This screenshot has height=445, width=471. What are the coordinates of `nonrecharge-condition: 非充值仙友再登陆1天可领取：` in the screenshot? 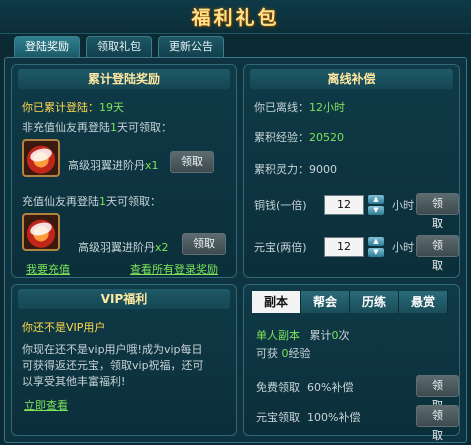 It's located at (97, 127).